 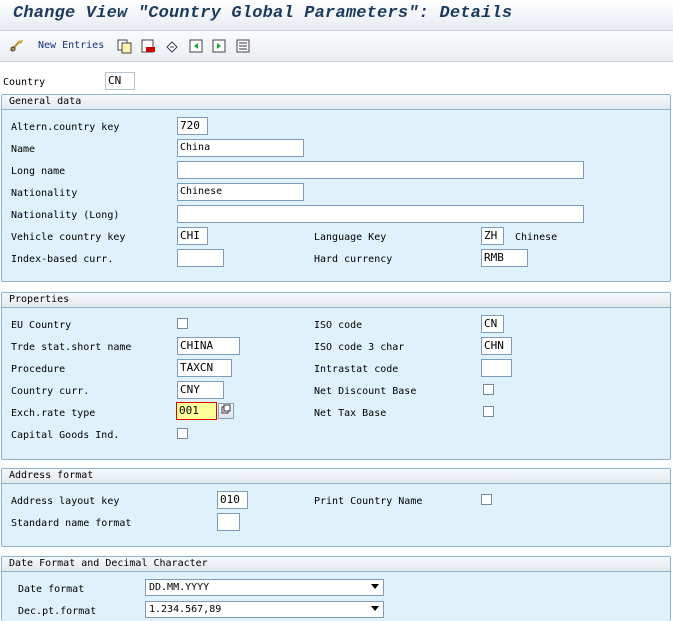 I want to click on vehicle-country-key-field: CHI, so click(x=192, y=236).